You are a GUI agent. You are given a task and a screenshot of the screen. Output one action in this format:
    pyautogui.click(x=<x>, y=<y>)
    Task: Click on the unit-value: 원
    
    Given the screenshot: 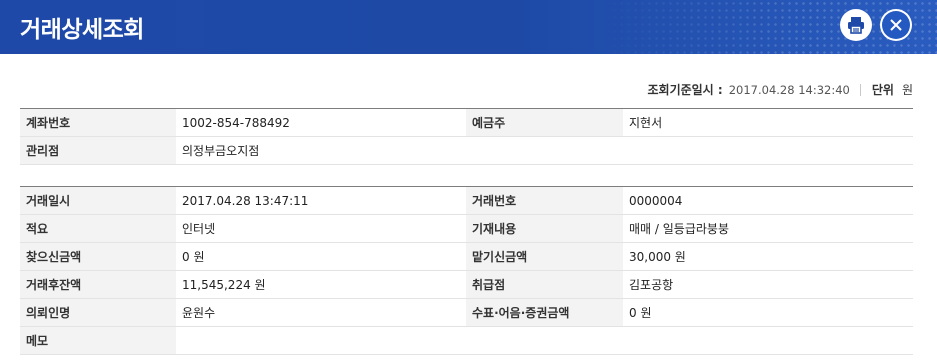 What is the action you would take?
    pyautogui.click(x=907, y=90)
    